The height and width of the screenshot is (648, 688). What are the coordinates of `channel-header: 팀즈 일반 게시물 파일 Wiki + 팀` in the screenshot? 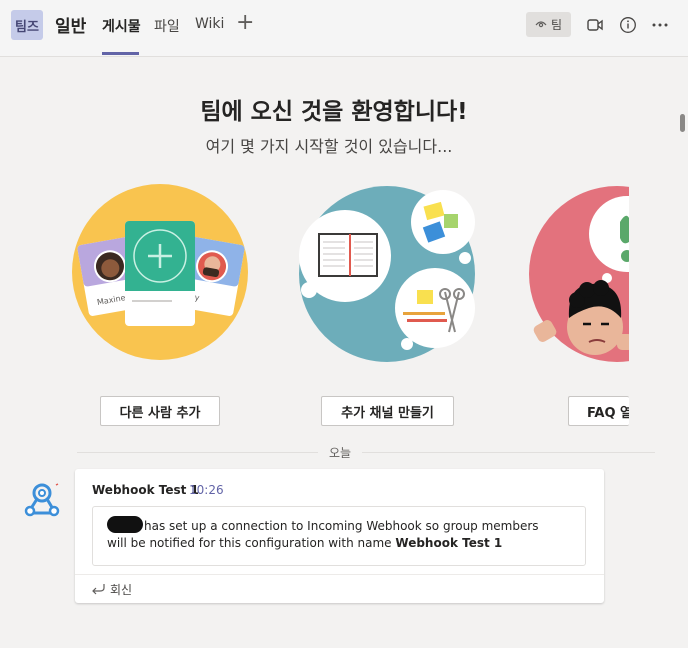 It's located at (344, 28).